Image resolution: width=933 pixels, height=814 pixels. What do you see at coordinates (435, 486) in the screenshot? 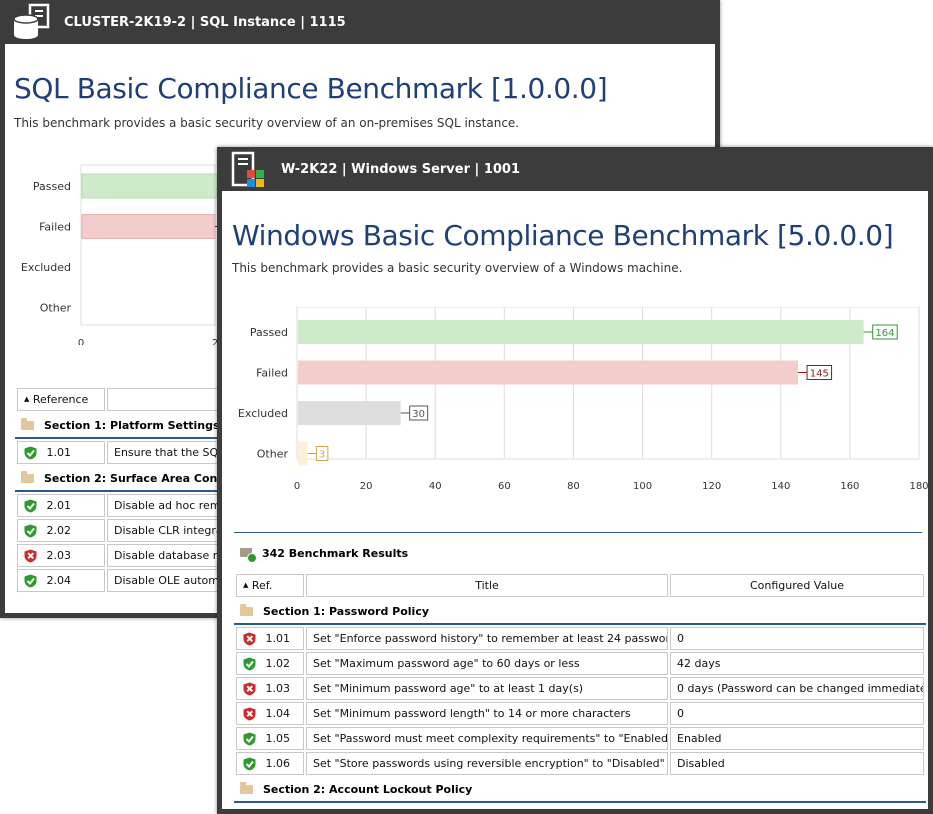
I see `x-tick-label: 40` at bounding box center [435, 486].